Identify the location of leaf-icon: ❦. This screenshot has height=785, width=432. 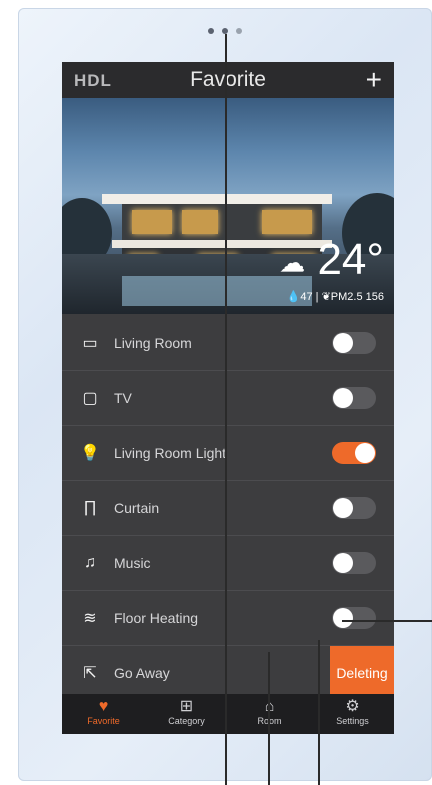
(326, 297).